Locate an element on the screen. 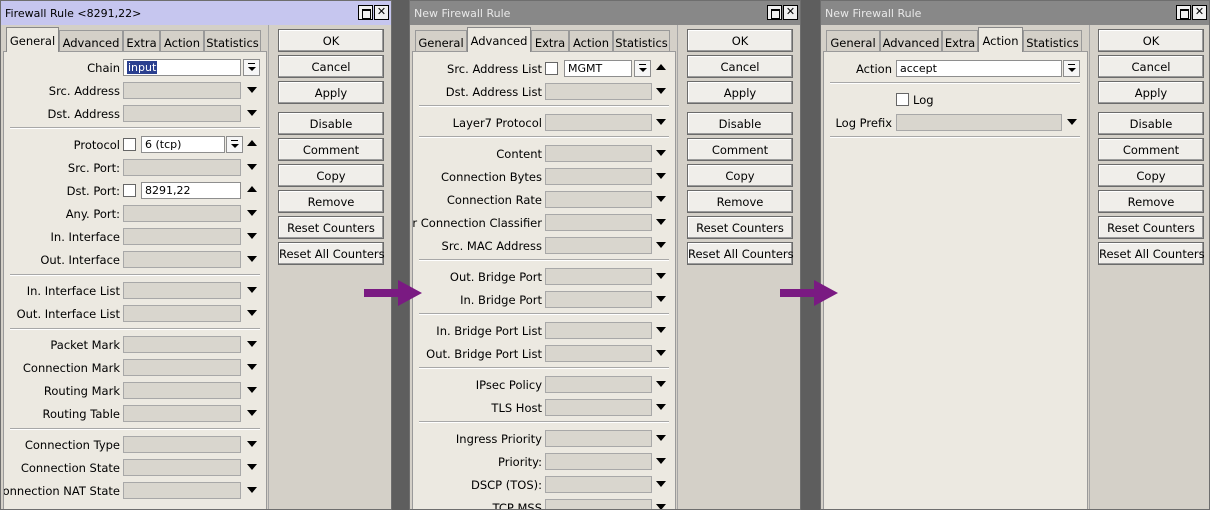 This screenshot has height=510, width=1210. protocol-negate-checkbox is located at coordinates (129, 144).